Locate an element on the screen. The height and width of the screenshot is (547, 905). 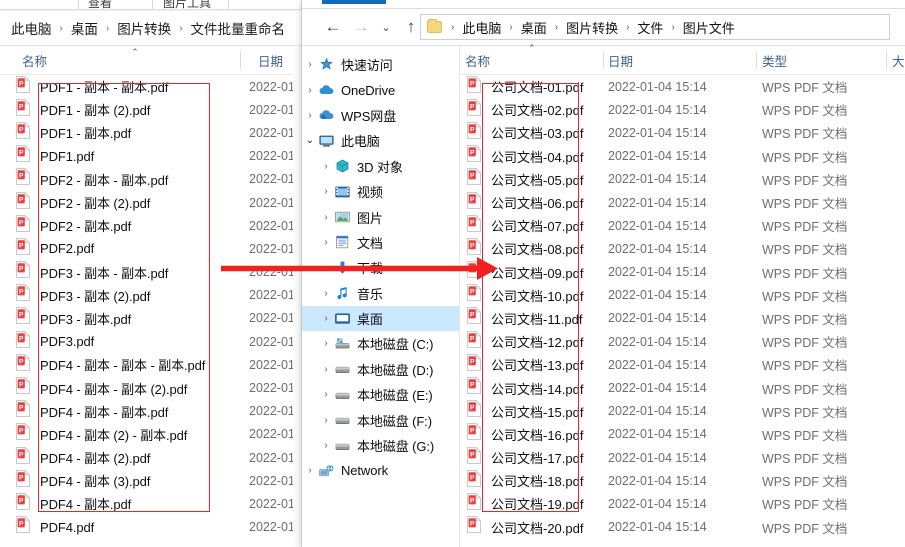
table-row: P 公司文档-18.pdf 2022-01-04 15:14 WPS PDF 文档 is located at coordinates (682, 480).